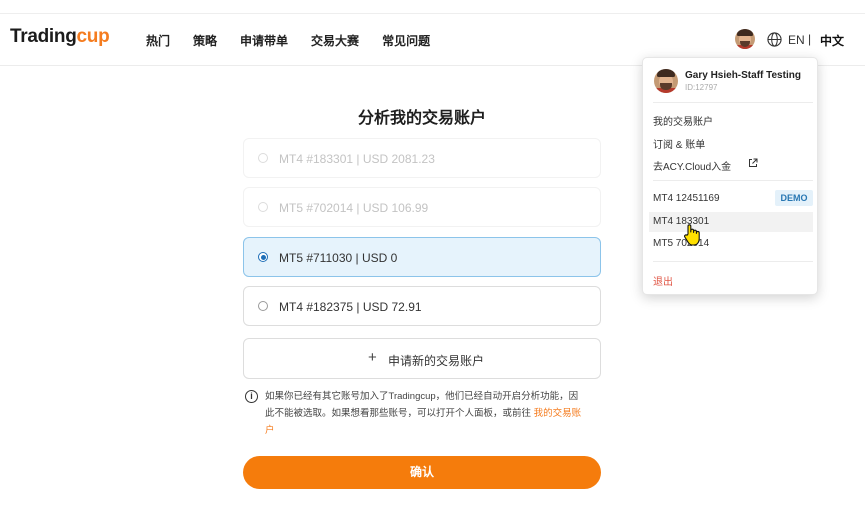 The image size is (865, 507). I want to click on account-option-selected: MT5 #711030 | USD 0, so click(422, 257).